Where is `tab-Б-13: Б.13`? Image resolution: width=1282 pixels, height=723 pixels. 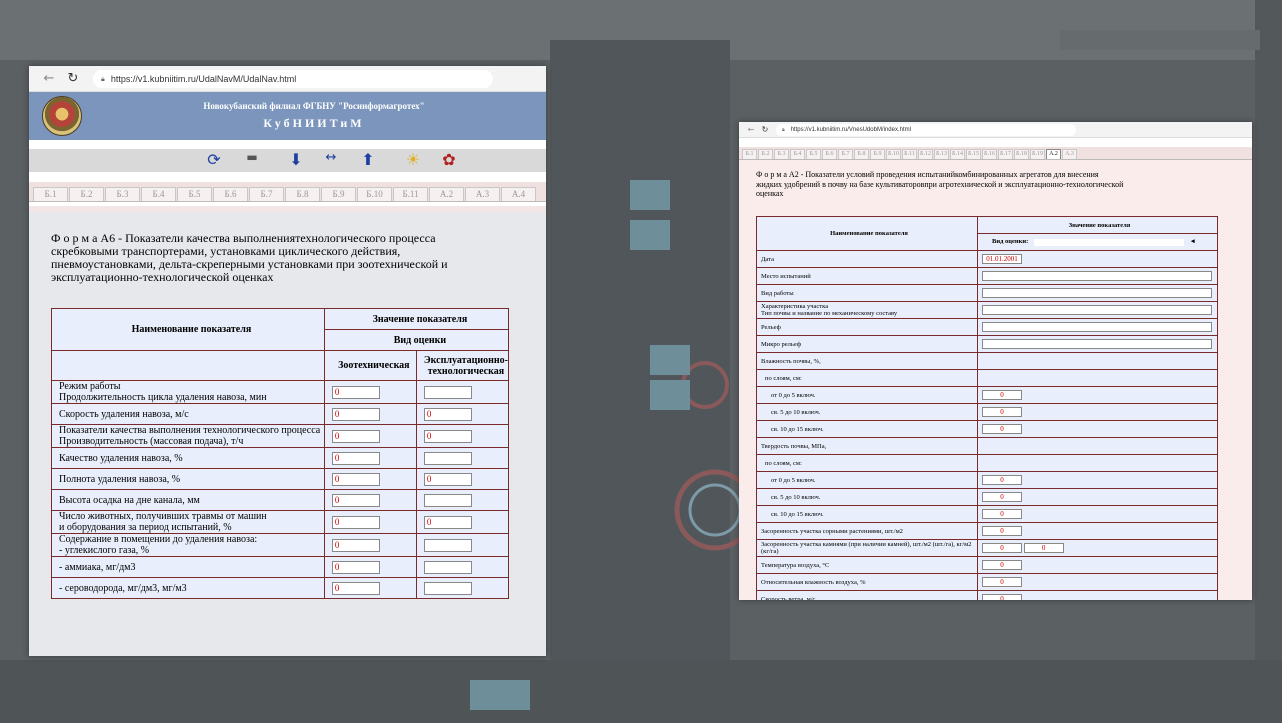 tab-Б-13: Б.13 is located at coordinates (941, 154).